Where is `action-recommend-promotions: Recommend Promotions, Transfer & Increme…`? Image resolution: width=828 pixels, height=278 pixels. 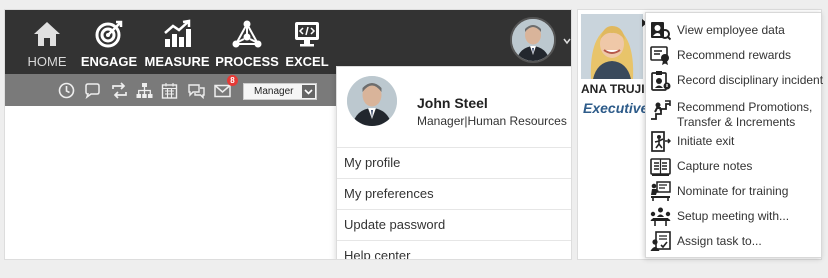
action-recommend-promotions: Recommend Promotions, Transfer & Increme… is located at coordinates (733, 114).